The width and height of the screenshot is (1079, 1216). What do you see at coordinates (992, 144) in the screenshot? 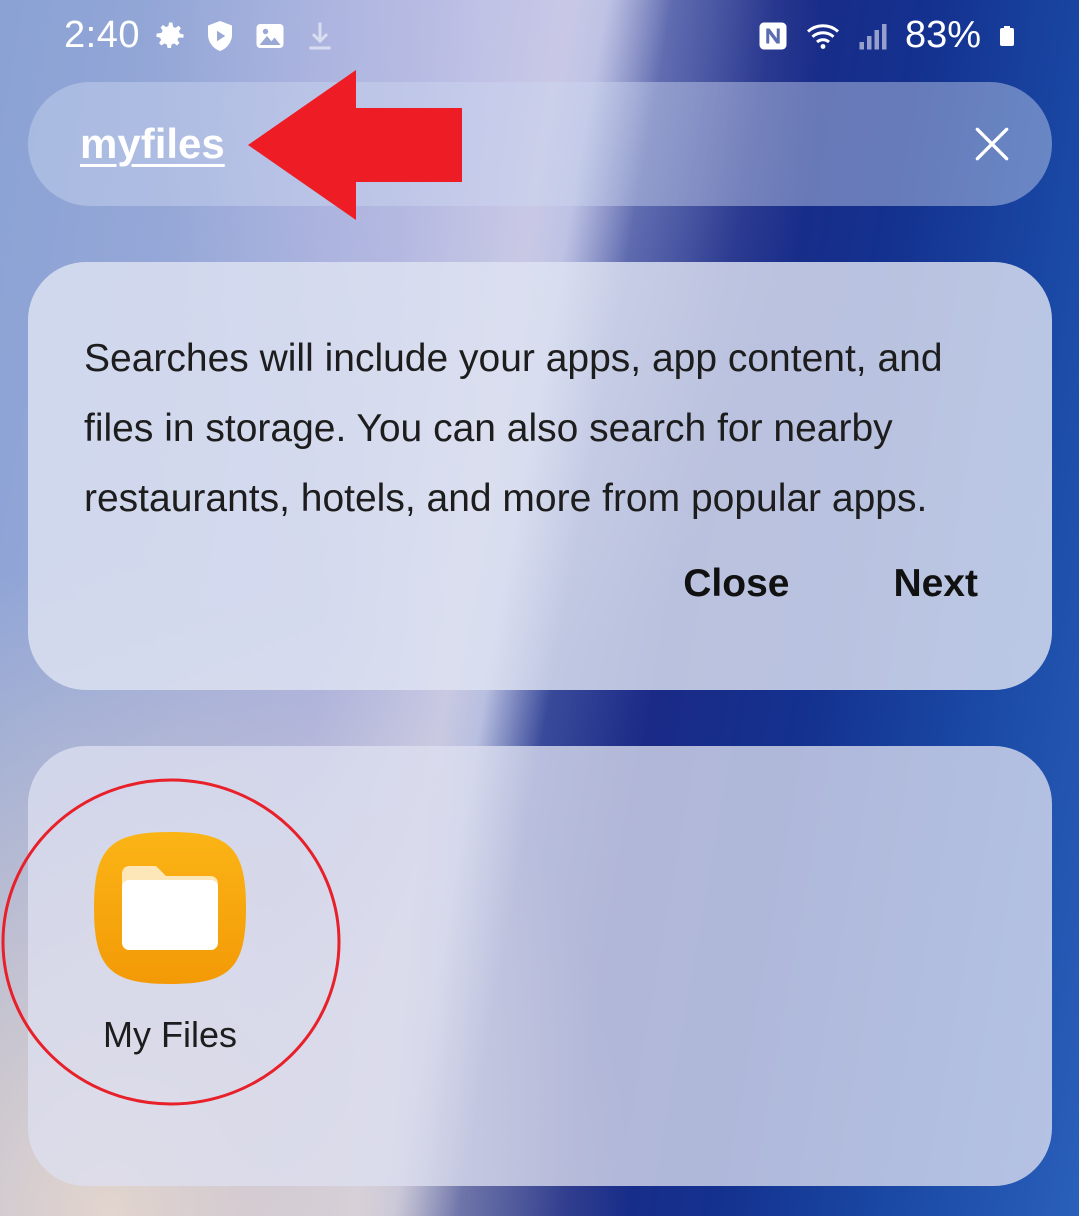
I see `close-icon` at bounding box center [992, 144].